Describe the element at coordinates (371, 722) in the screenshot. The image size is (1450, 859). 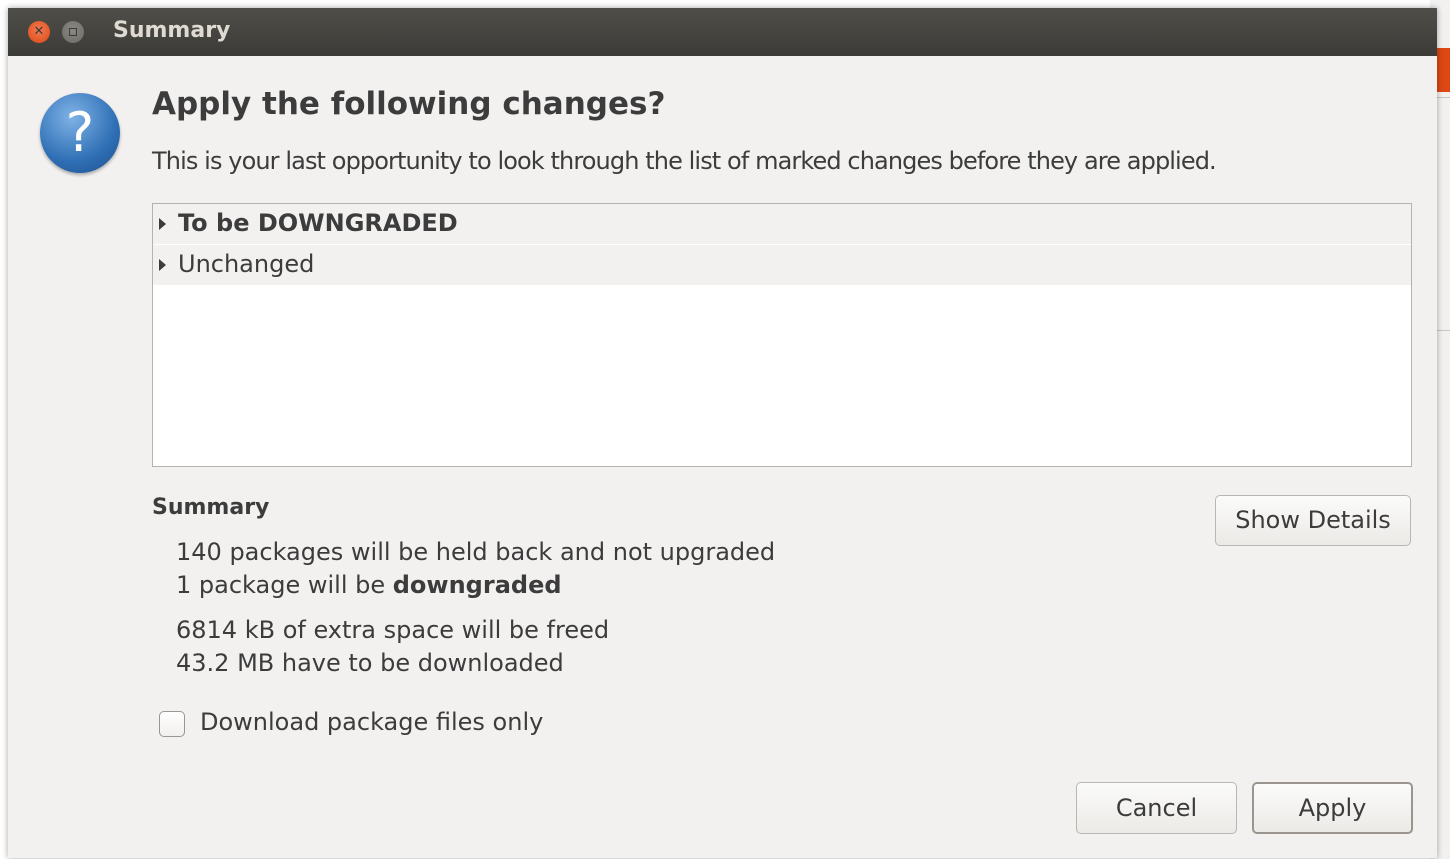
I see `download-only-label: Download package files only` at that location.